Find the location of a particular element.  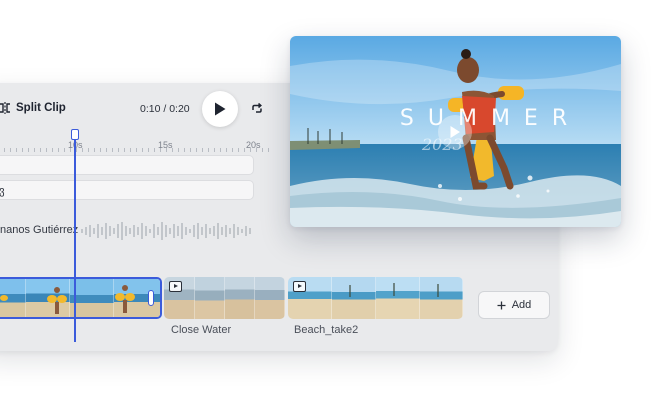

preview-play-button is located at coordinates (455, 132).